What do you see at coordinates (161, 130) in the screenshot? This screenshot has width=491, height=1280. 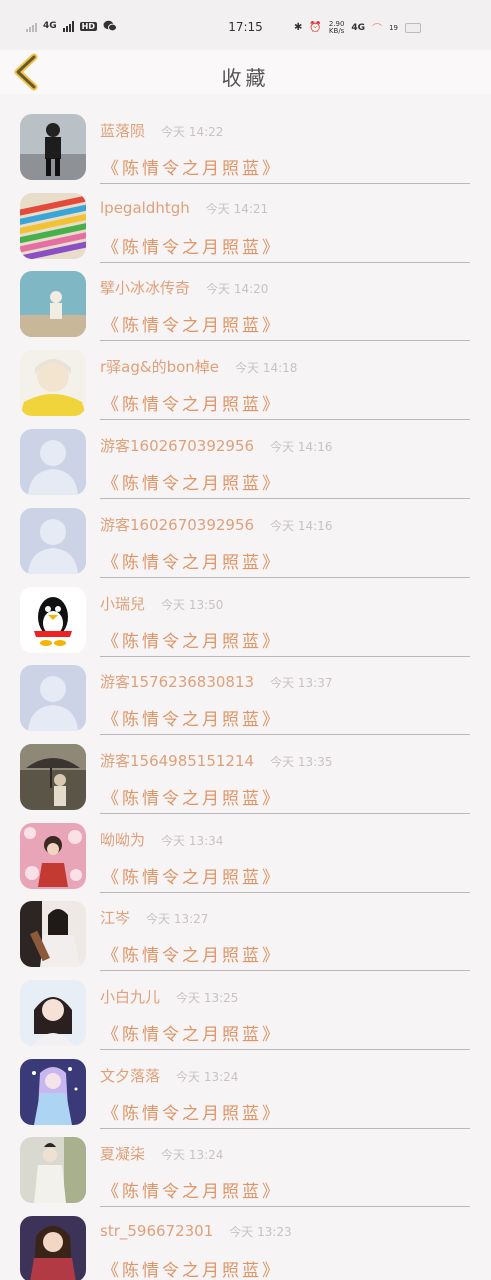 I see `user-info: 蓝落陨 今天 14:22` at bounding box center [161, 130].